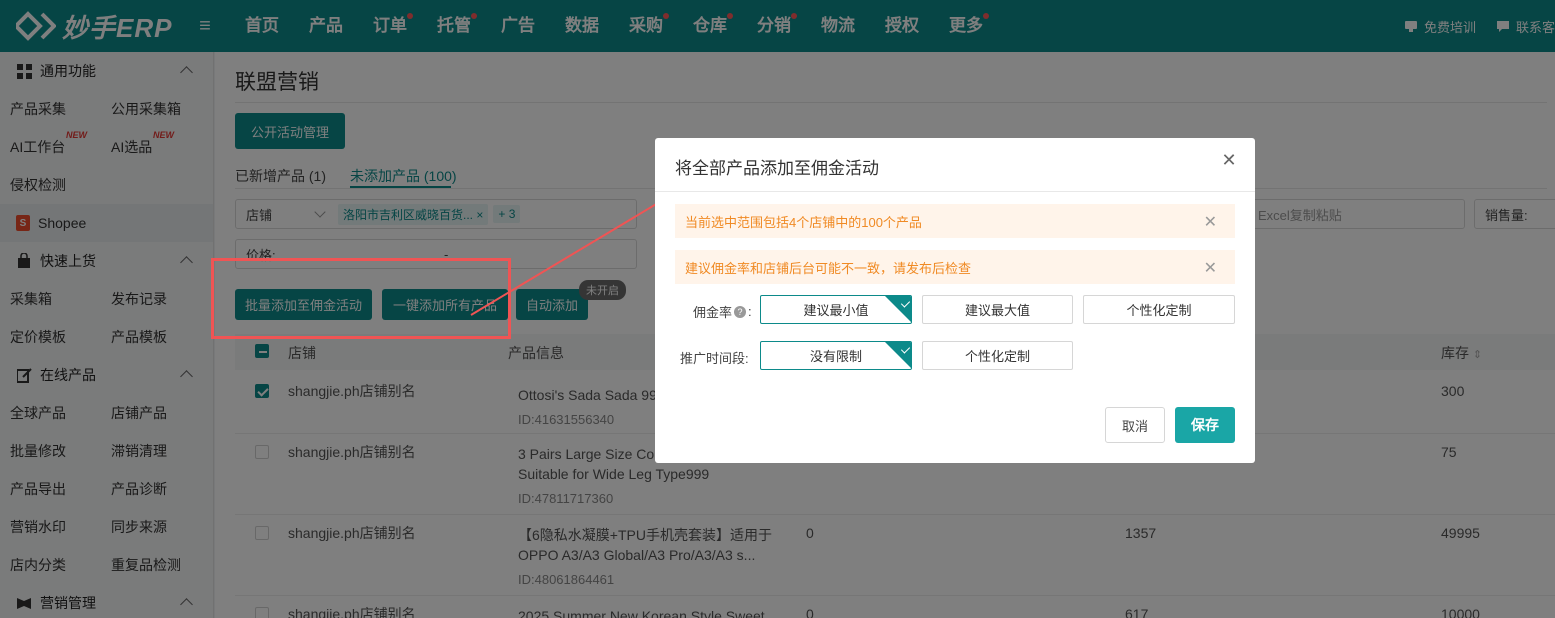 The image size is (1555, 618). I want to click on label-text: 佣金率, so click(713, 312).